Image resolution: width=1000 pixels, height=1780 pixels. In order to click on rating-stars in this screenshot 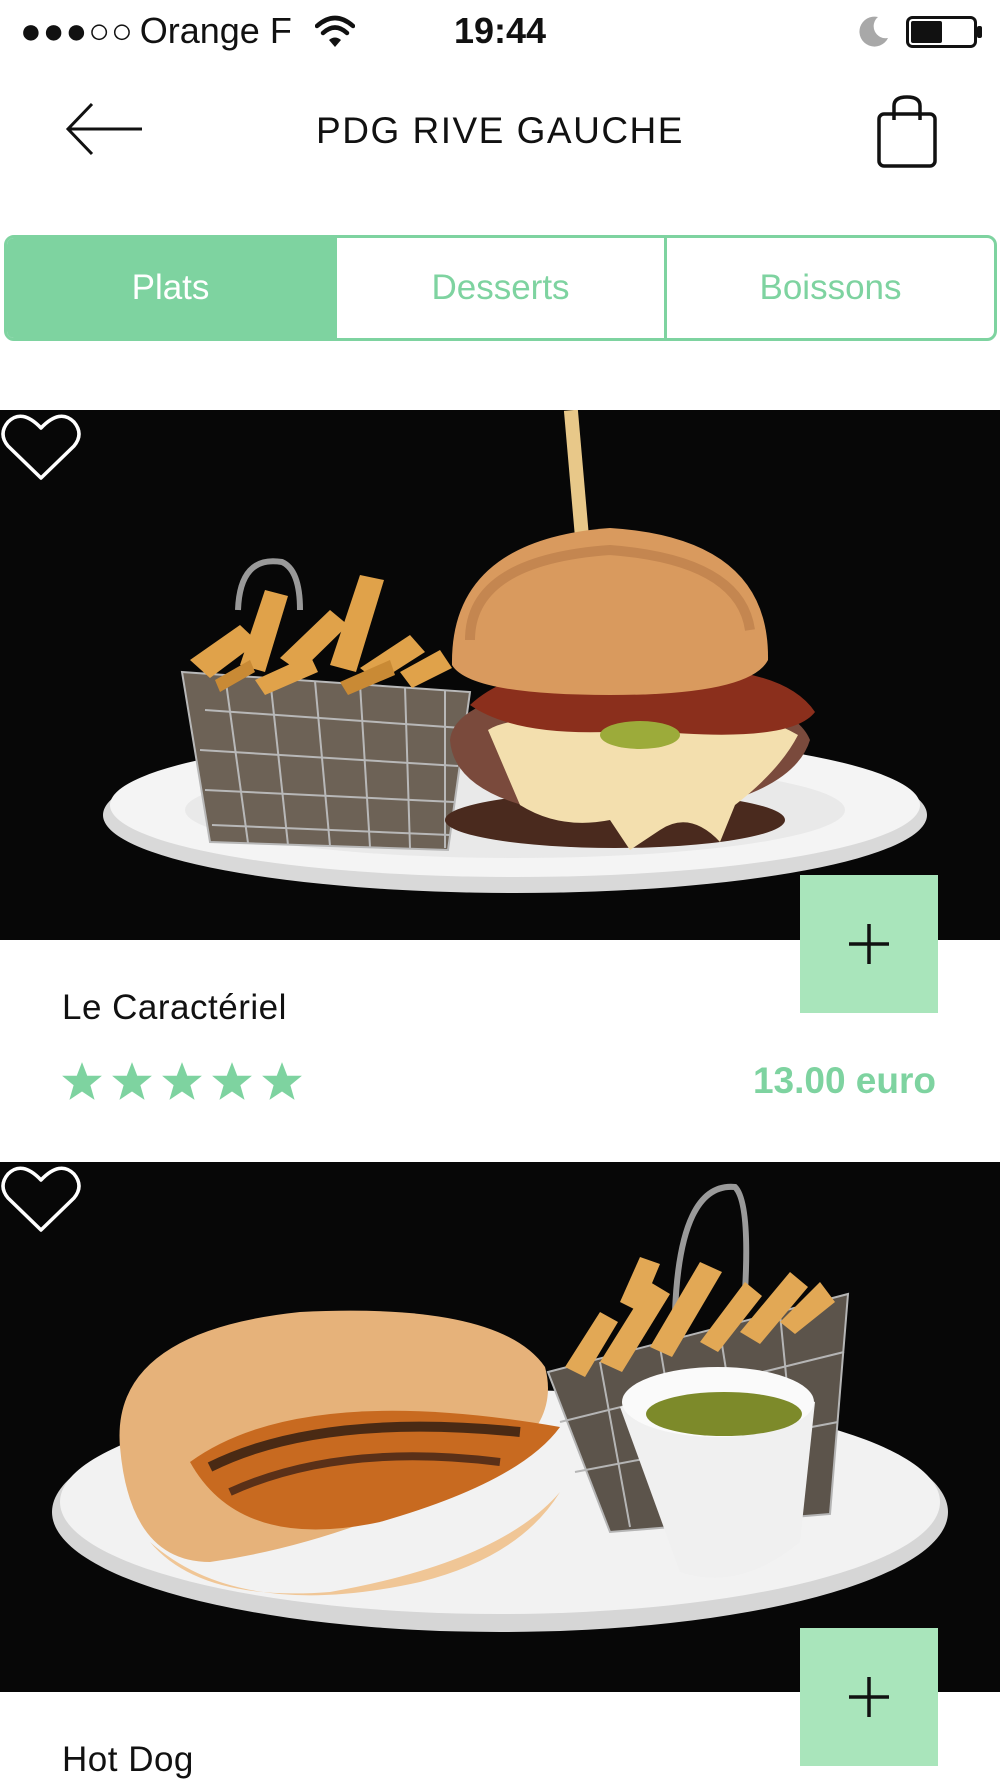, I will do `click(182, 1081)`.